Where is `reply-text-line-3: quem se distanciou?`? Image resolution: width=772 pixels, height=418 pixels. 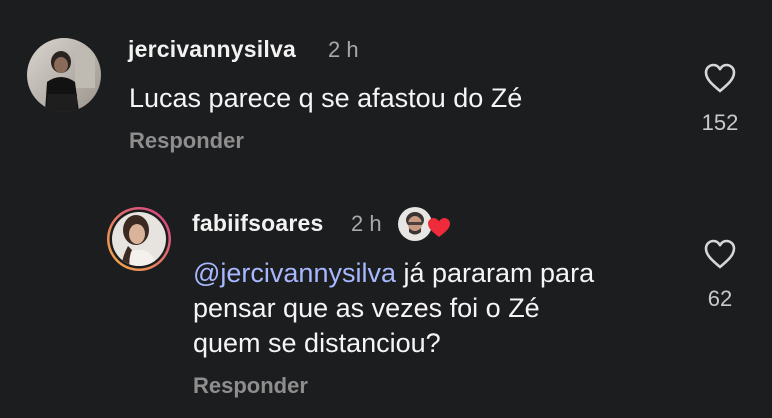 reply-text-line-3: quem se distanciou? is located at coordinates (317, 343).